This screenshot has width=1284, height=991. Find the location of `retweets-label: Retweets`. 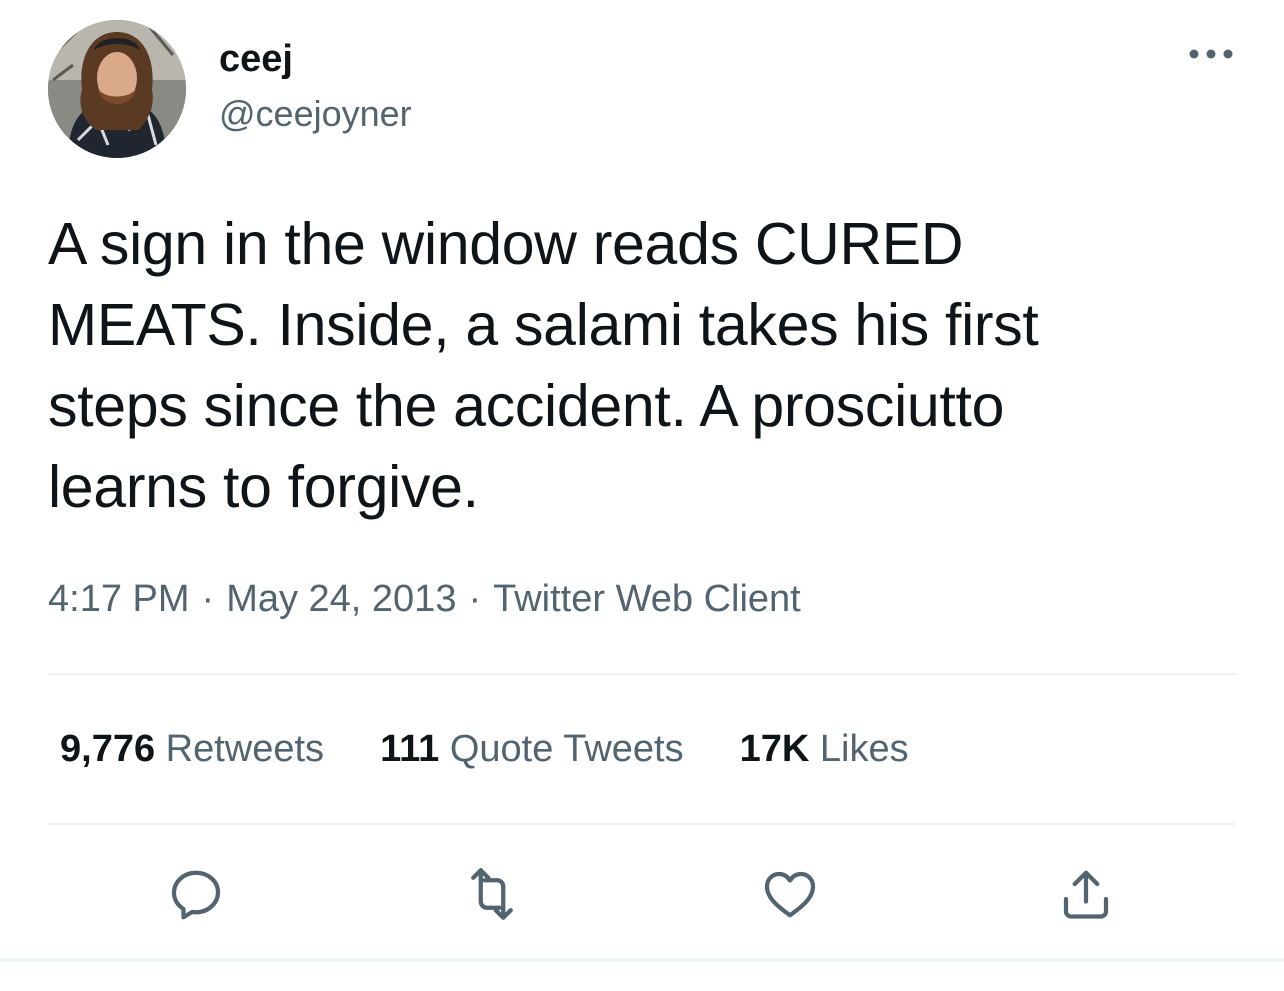

retweets-label: Retweets is located at coordinates (245, 749).